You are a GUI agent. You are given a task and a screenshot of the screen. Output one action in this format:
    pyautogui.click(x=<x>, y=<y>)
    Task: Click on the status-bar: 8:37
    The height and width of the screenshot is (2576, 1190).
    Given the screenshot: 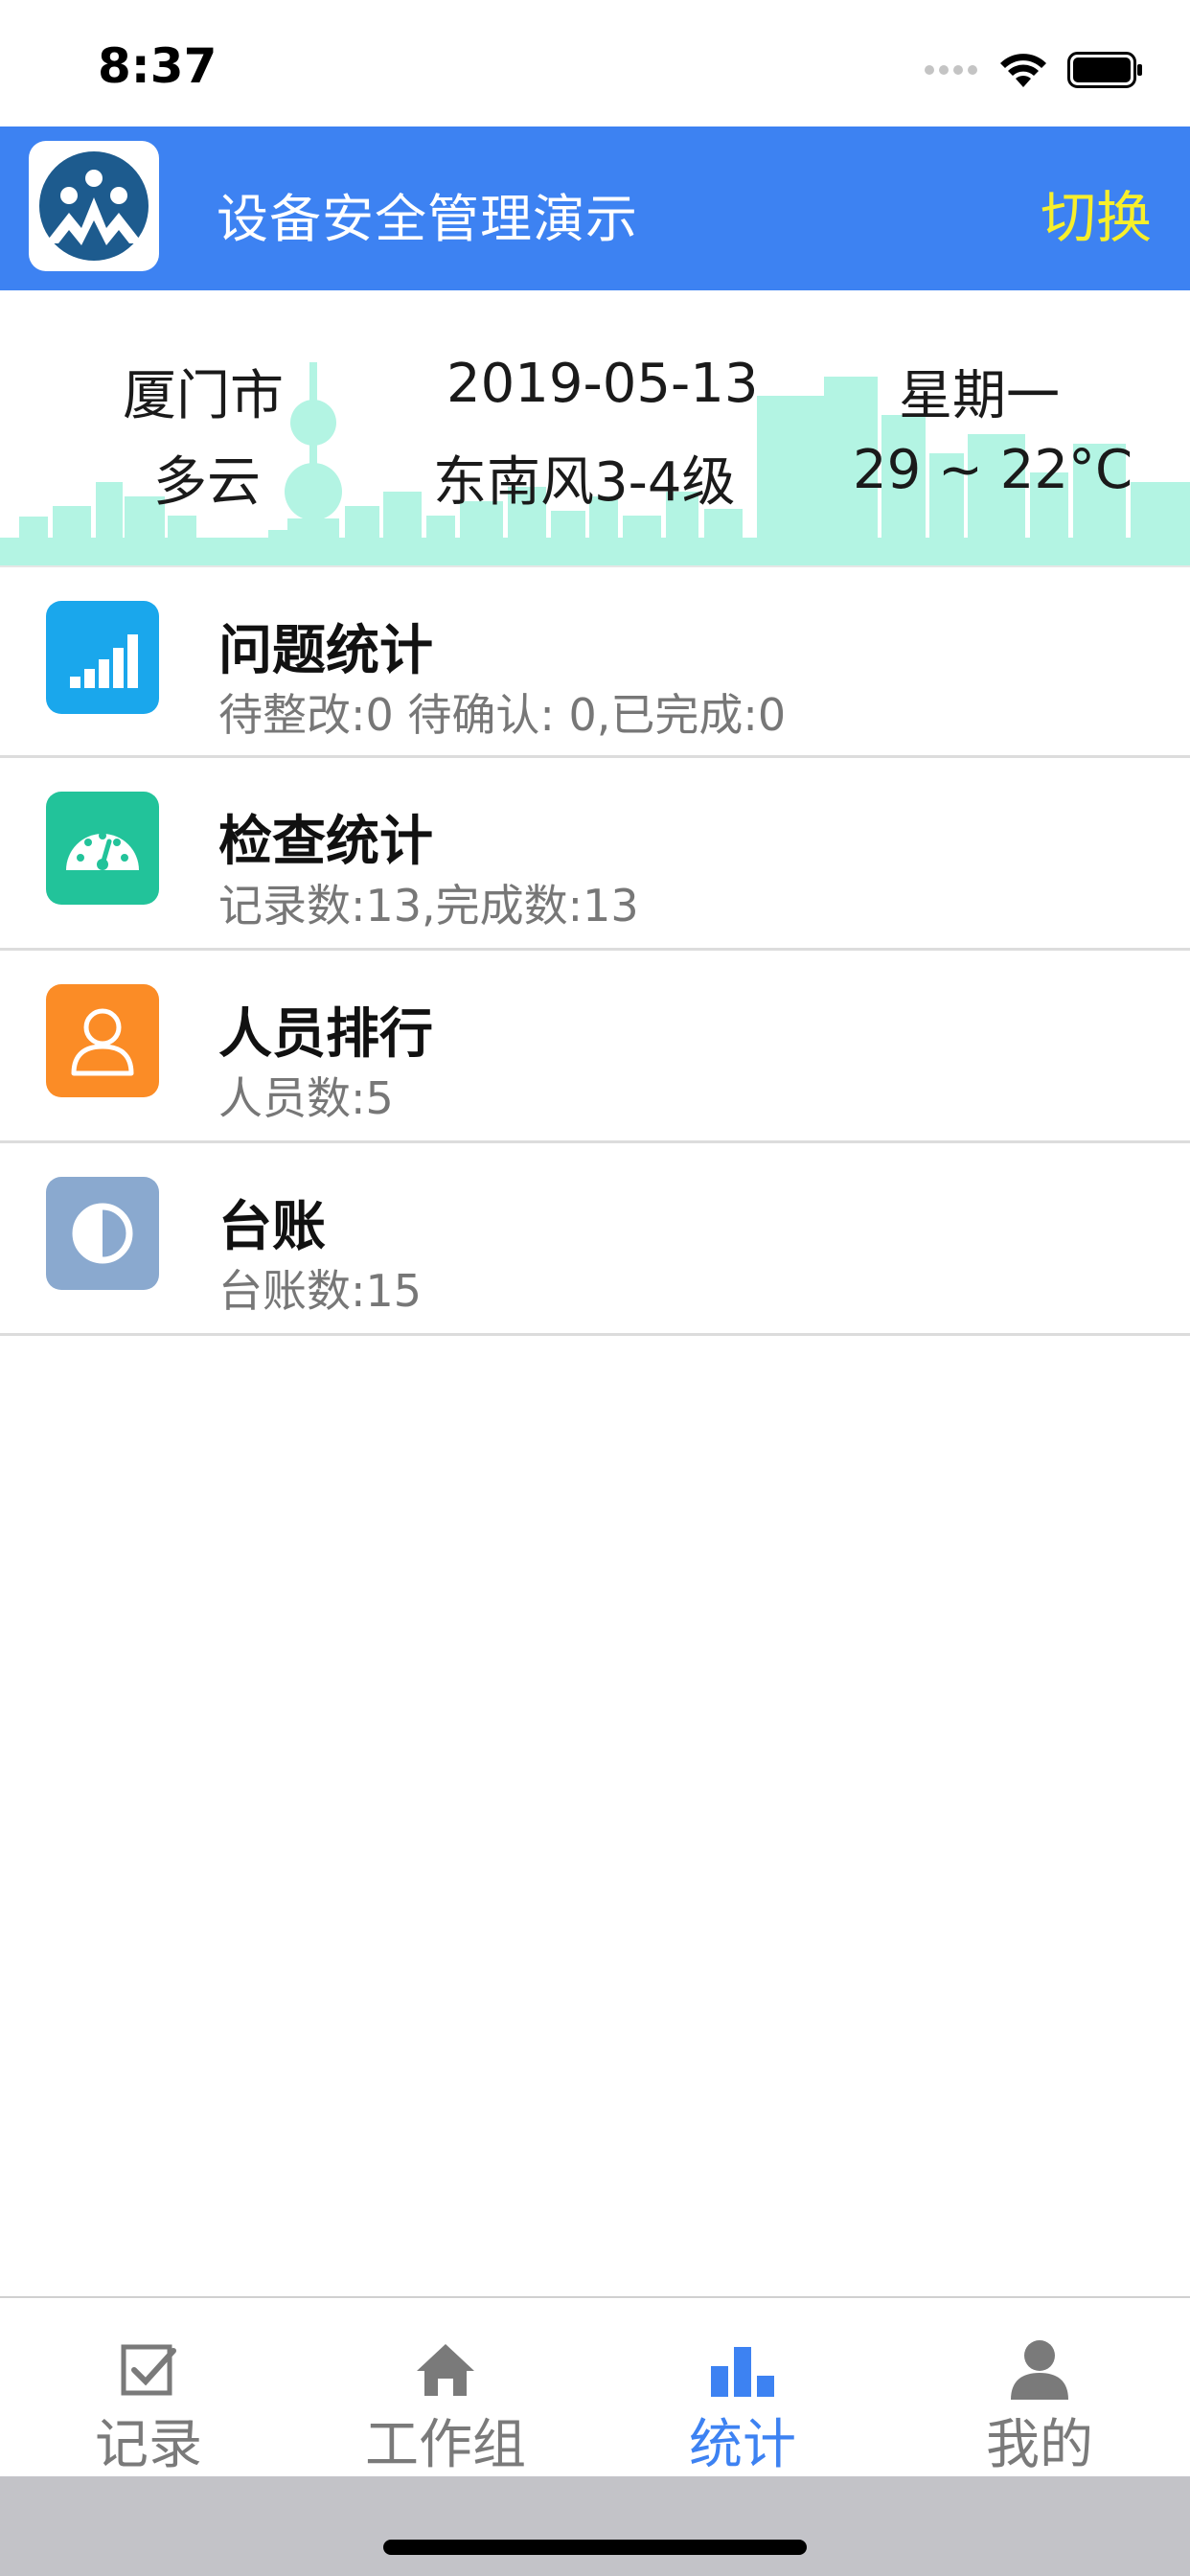 What is the action you would take?
    pyautogui.click(x=595, y=63)
    